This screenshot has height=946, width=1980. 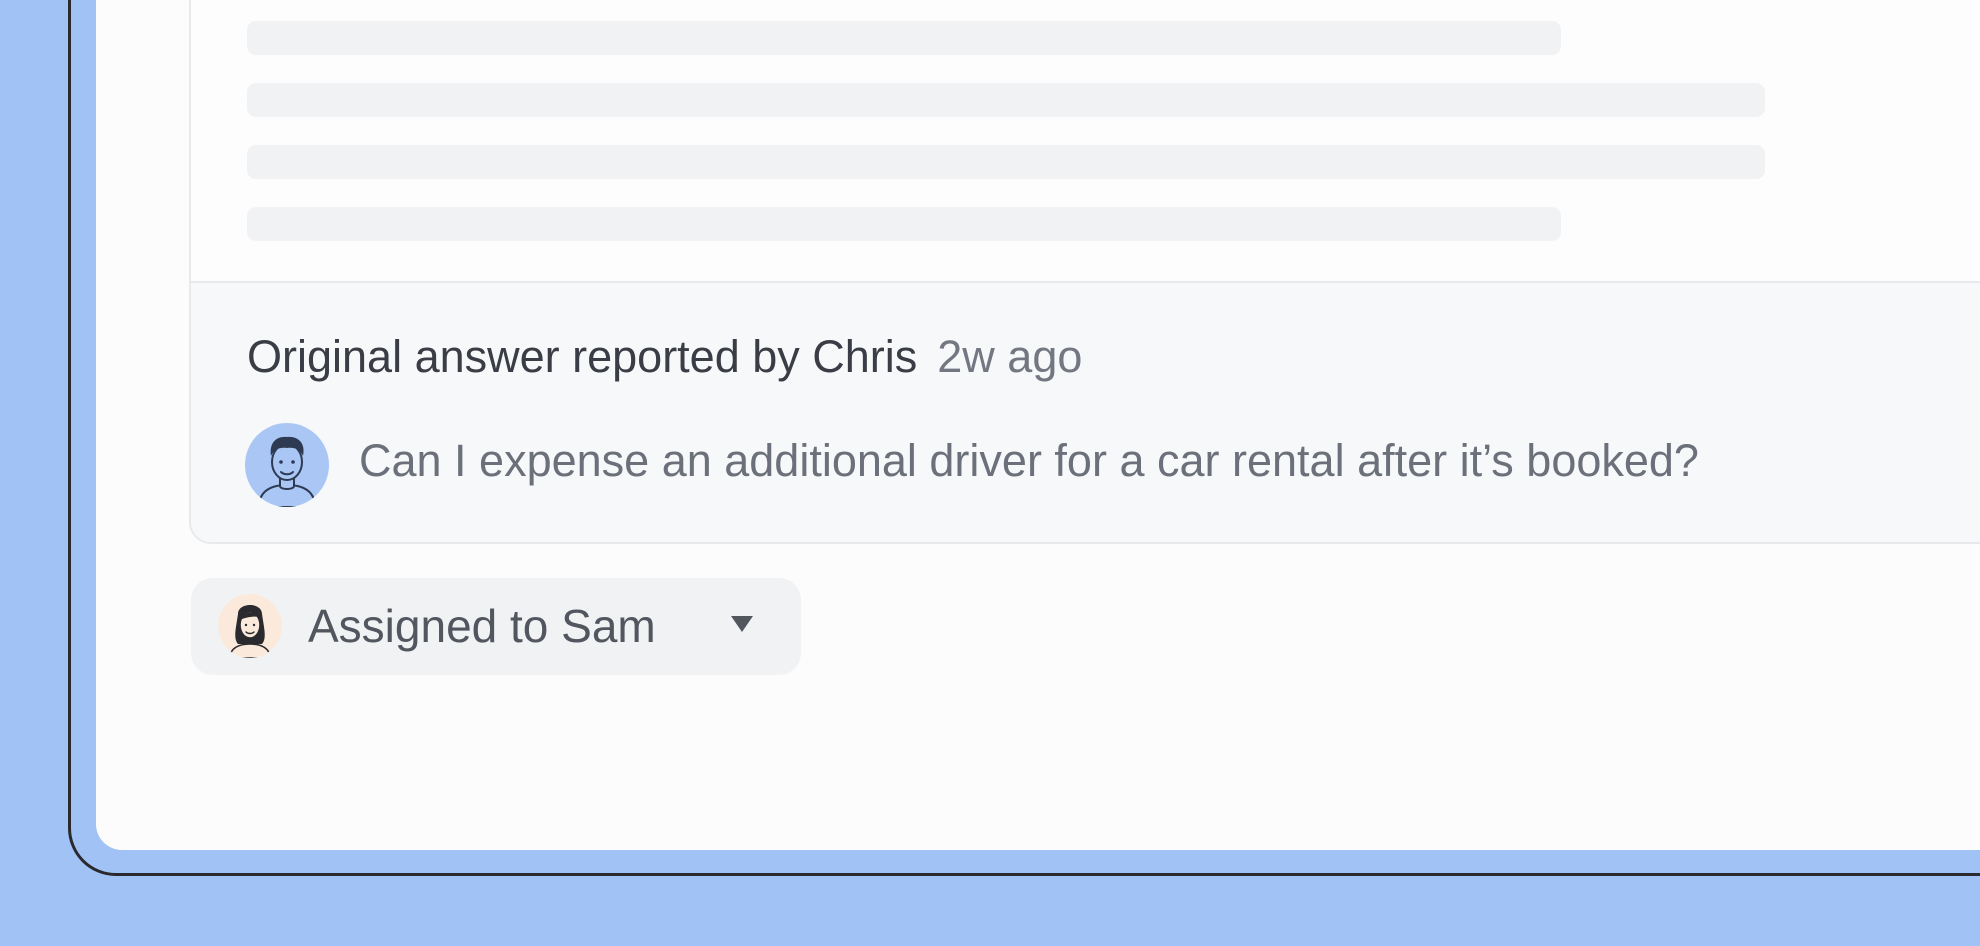 I want to click on chevron-down-icon, so click(x=742, y=624).